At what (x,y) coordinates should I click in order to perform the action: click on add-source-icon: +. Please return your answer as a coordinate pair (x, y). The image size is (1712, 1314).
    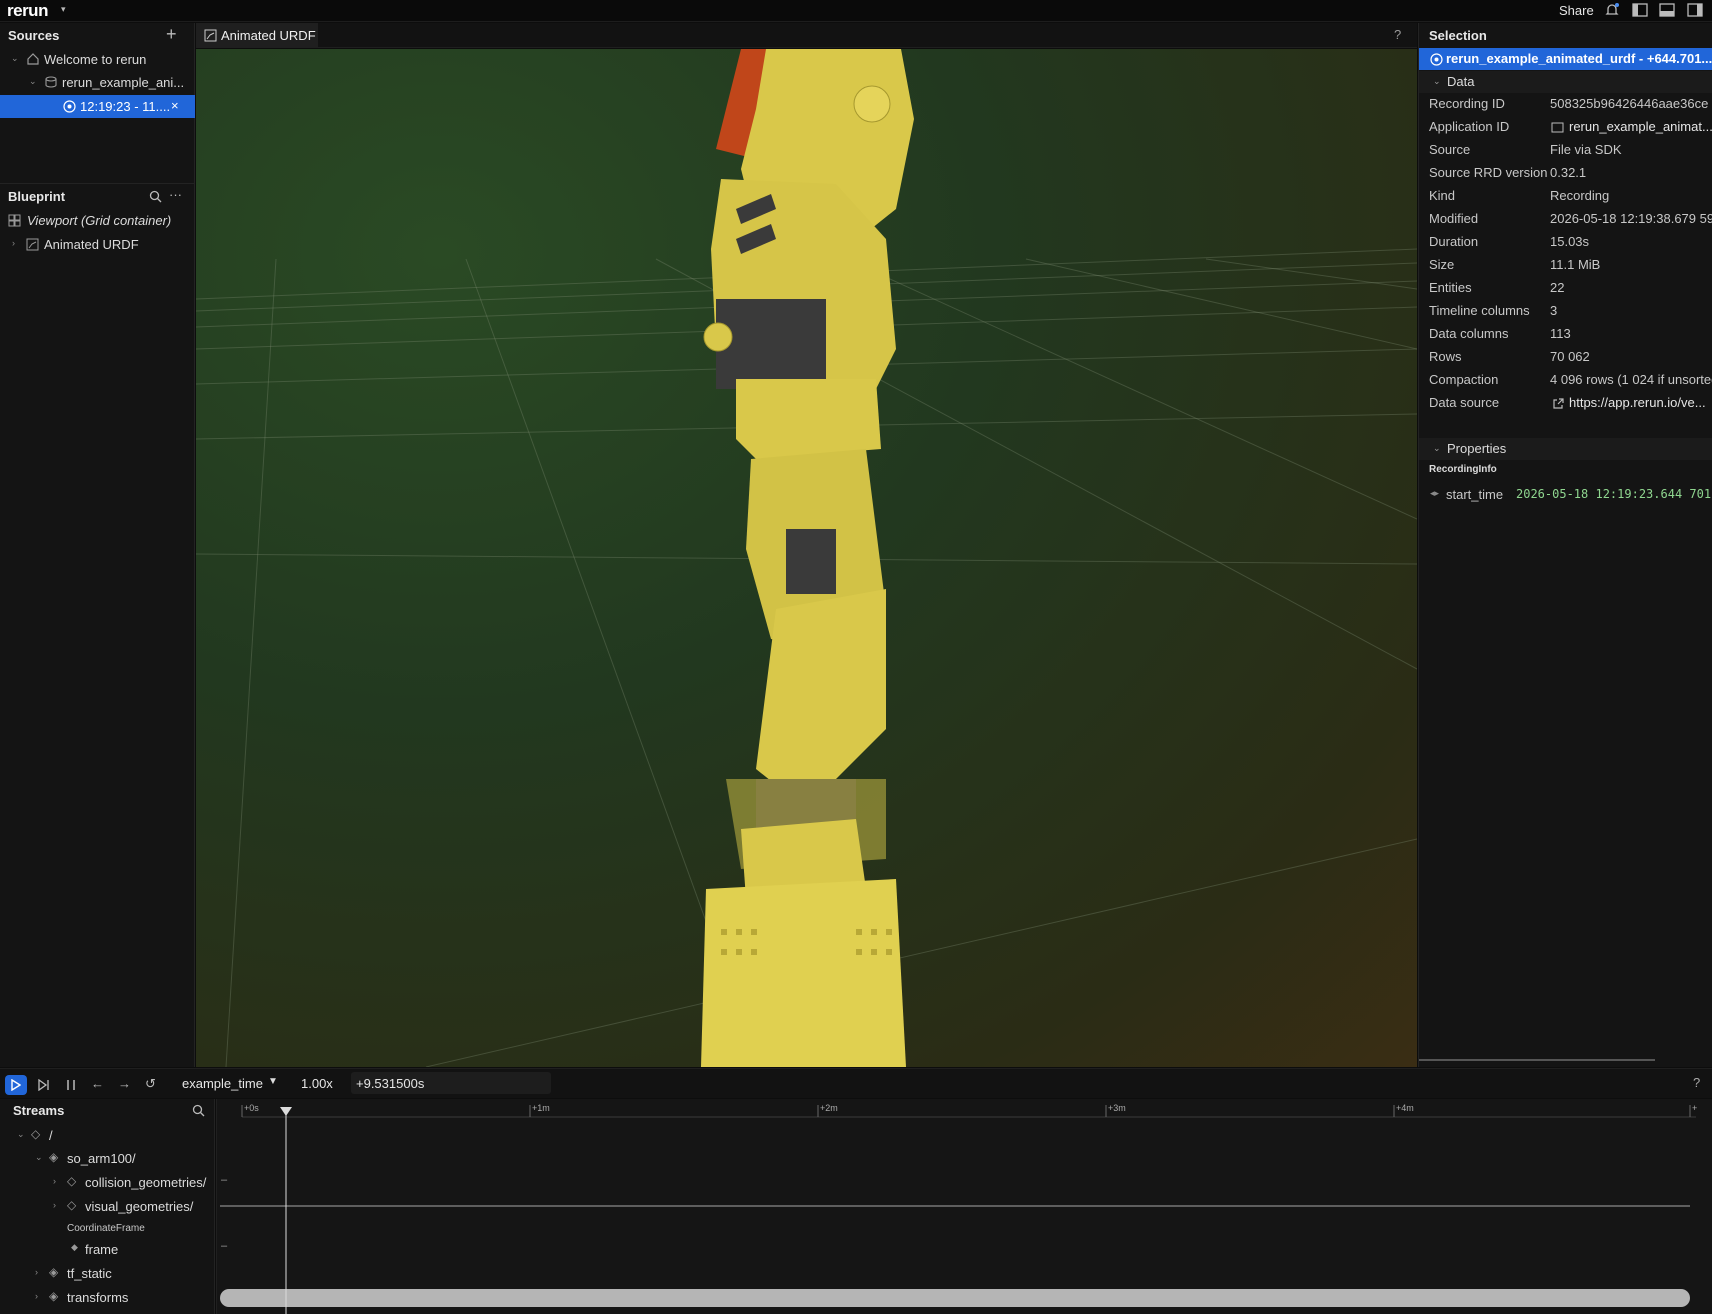
    Looking at the image, I should click on (171, 34).